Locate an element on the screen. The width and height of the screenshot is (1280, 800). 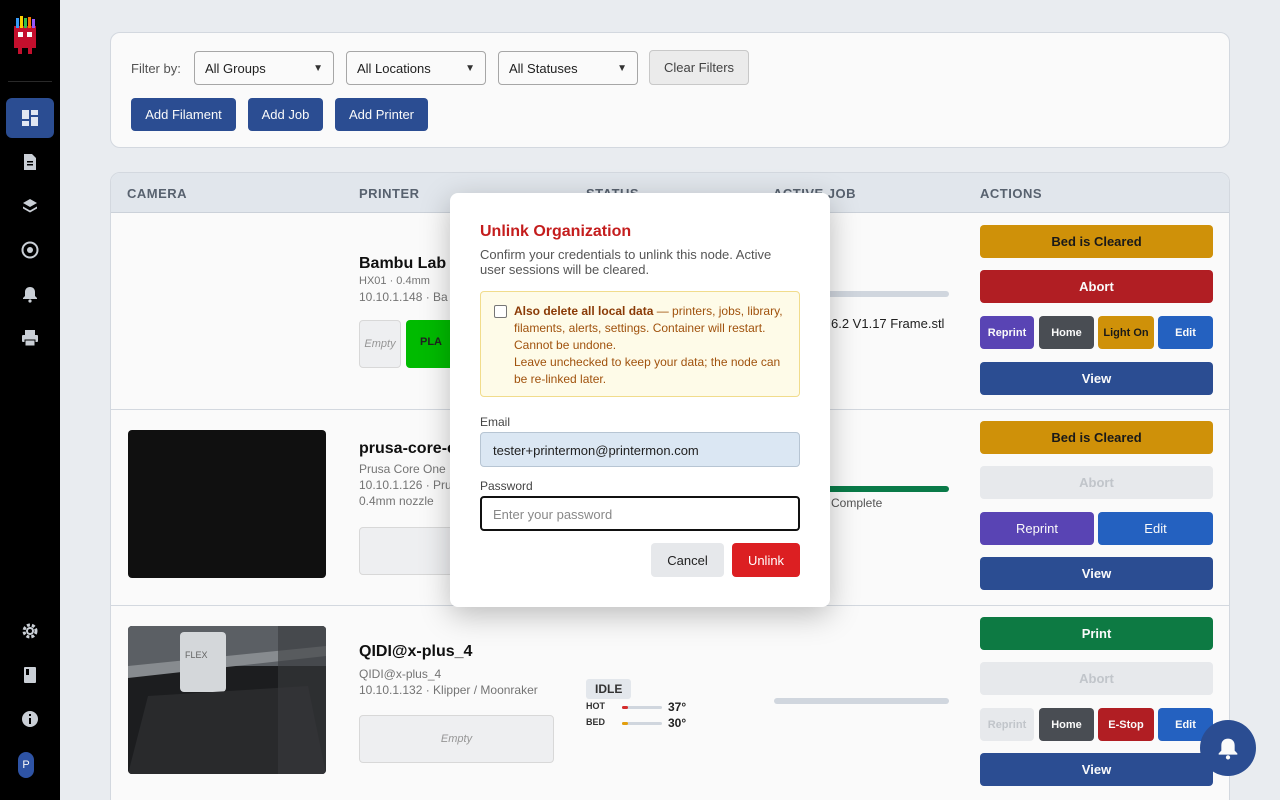
password-label: Password is located at coordinates (506, 486).